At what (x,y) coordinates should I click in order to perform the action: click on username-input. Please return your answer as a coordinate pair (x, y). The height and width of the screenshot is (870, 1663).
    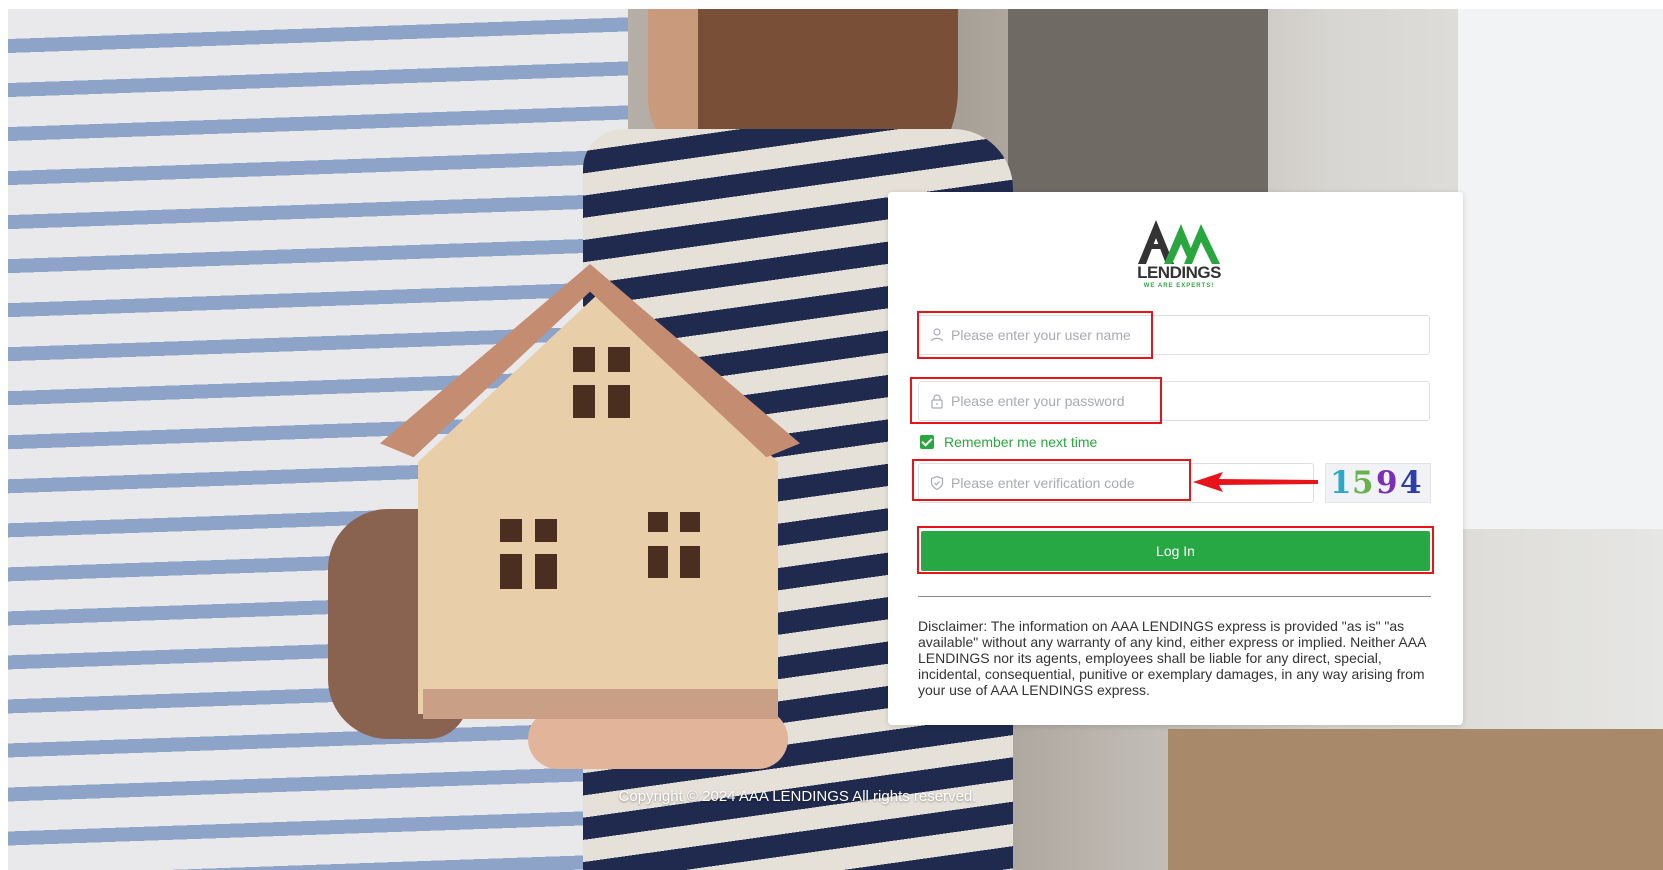
    Looking at the image, I should click on (1181, 335).